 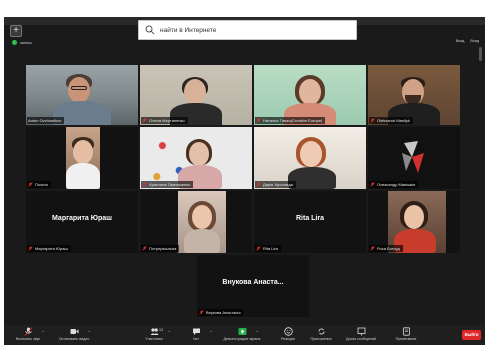 What do you see at coordinates (480, 54) in the screenshot?
I see `scroll-handle` at bounding box center [480, 54].